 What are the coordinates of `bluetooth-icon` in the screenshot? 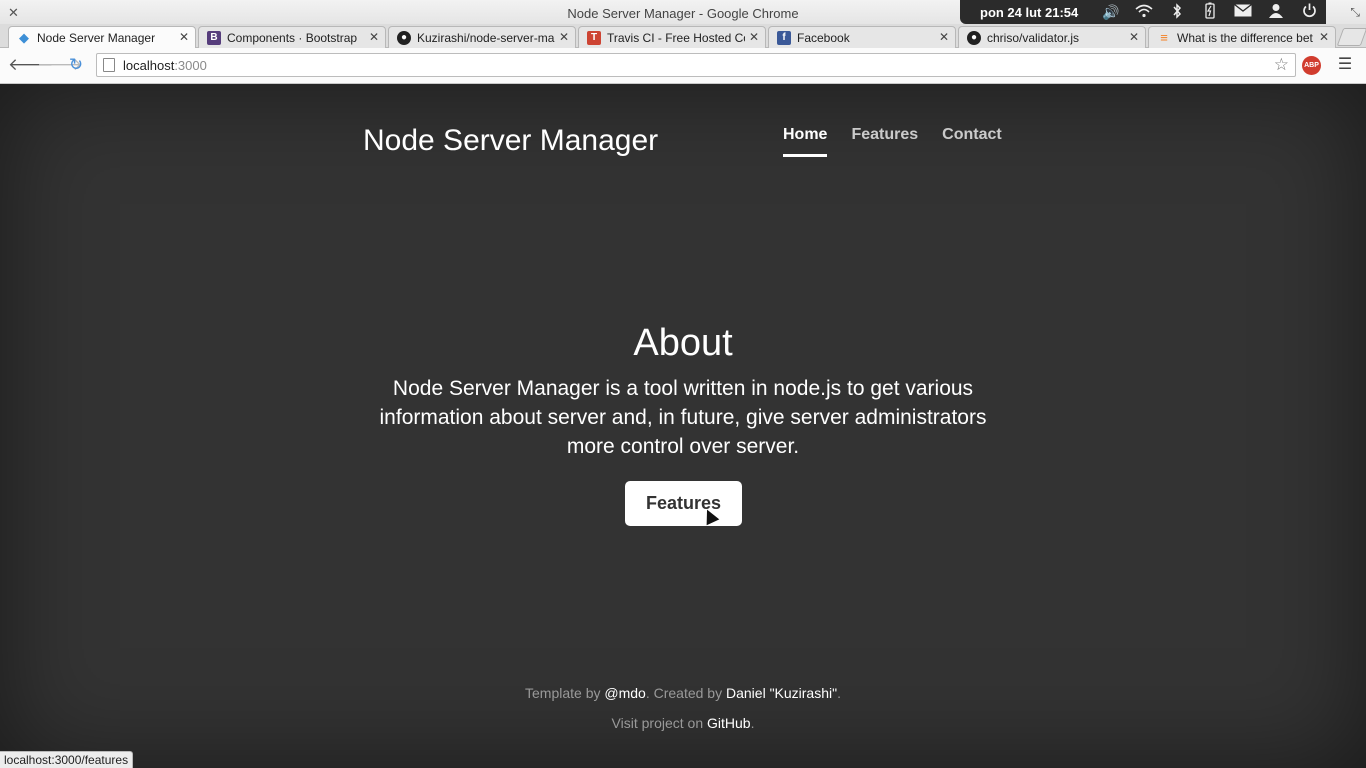 It's located at (1176, 12).